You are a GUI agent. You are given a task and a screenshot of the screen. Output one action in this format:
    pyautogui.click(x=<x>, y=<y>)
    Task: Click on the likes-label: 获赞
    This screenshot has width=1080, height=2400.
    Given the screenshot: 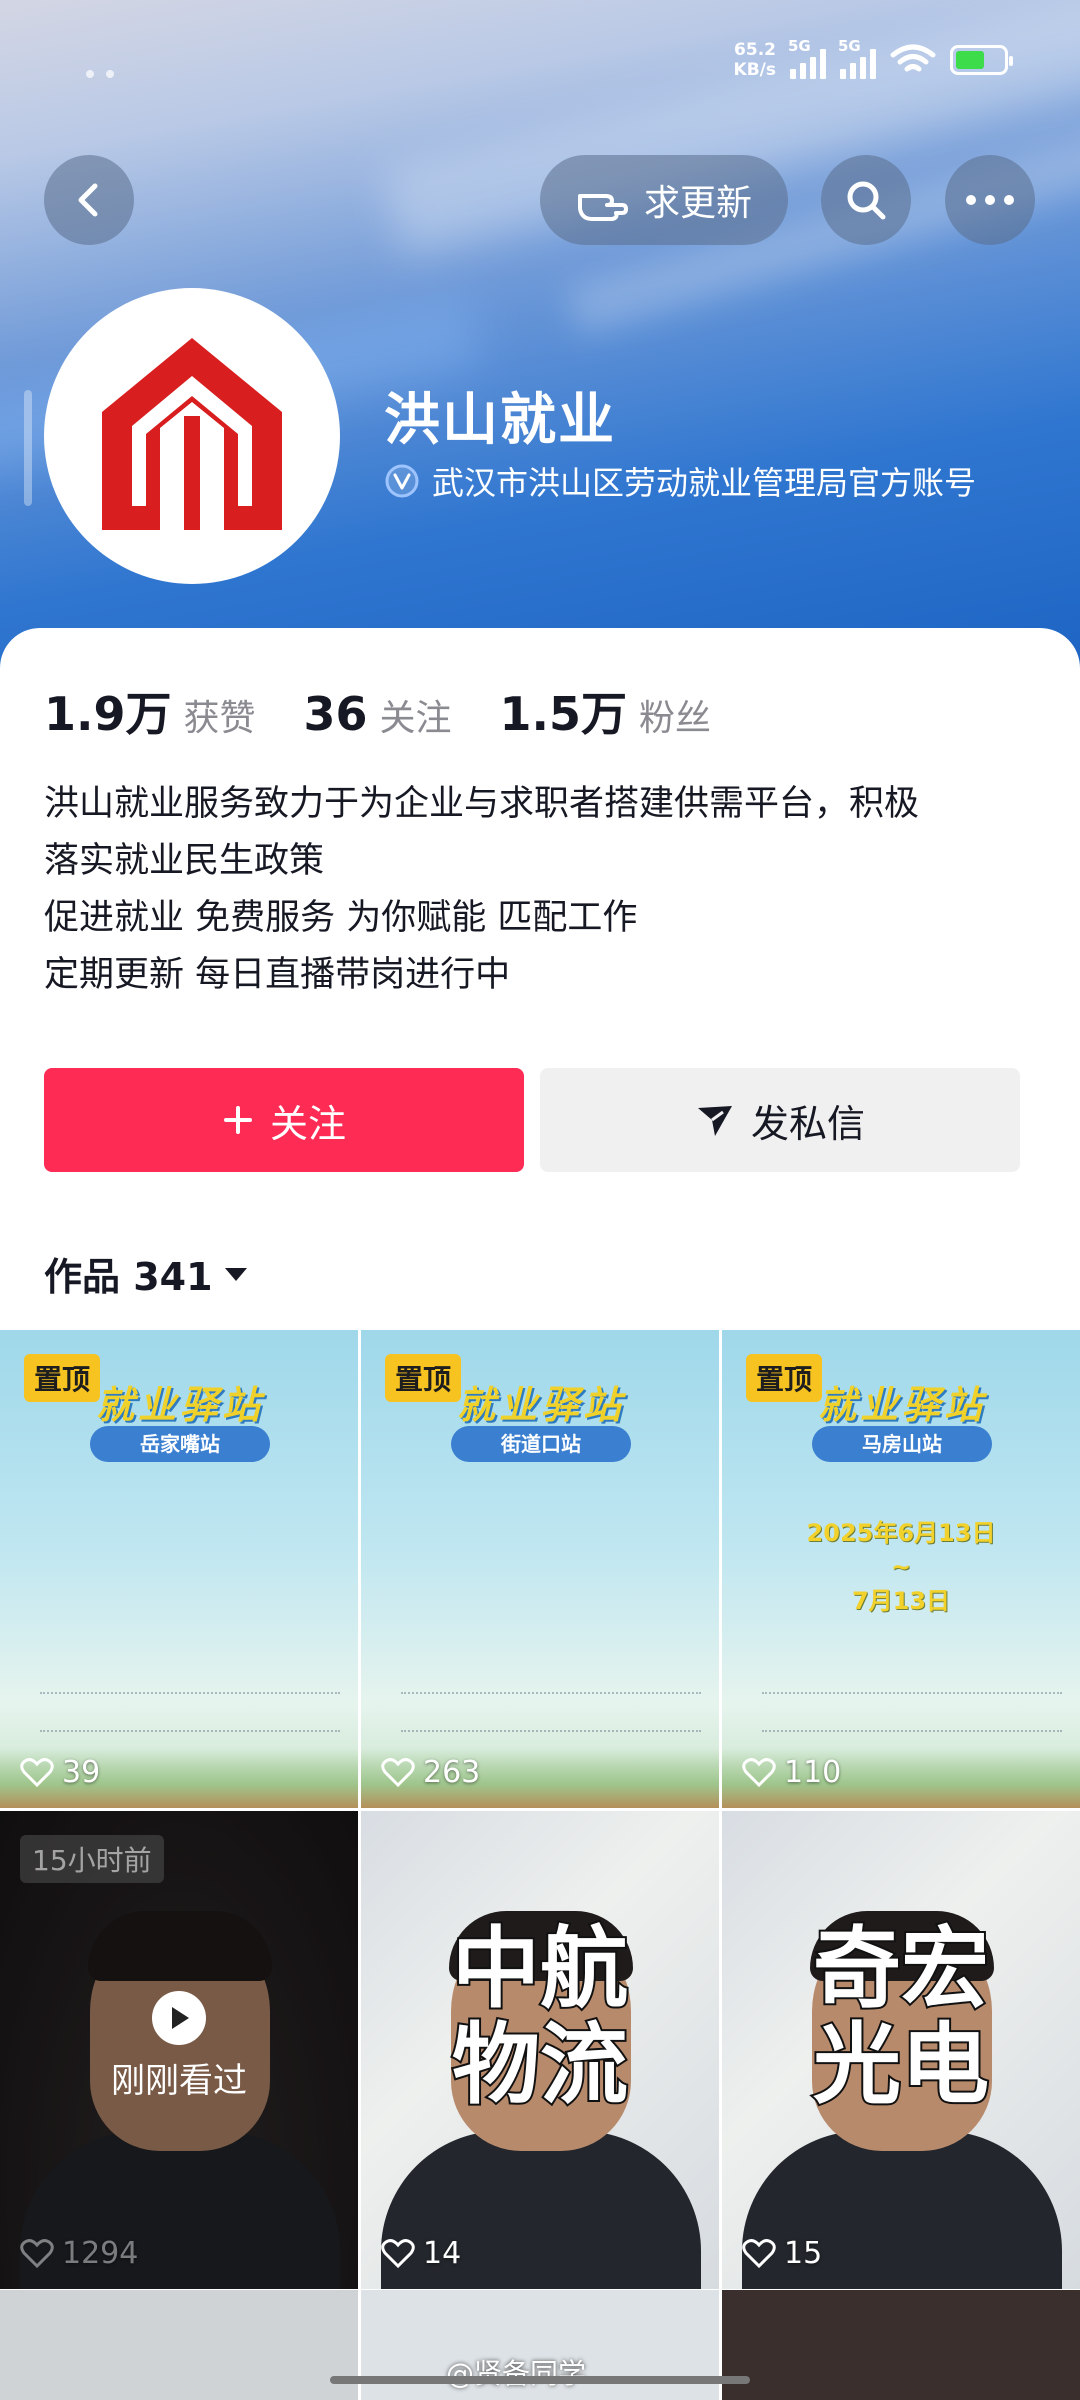 What is the action you would take?
    pyautogui.click(x=219, y=718)
    